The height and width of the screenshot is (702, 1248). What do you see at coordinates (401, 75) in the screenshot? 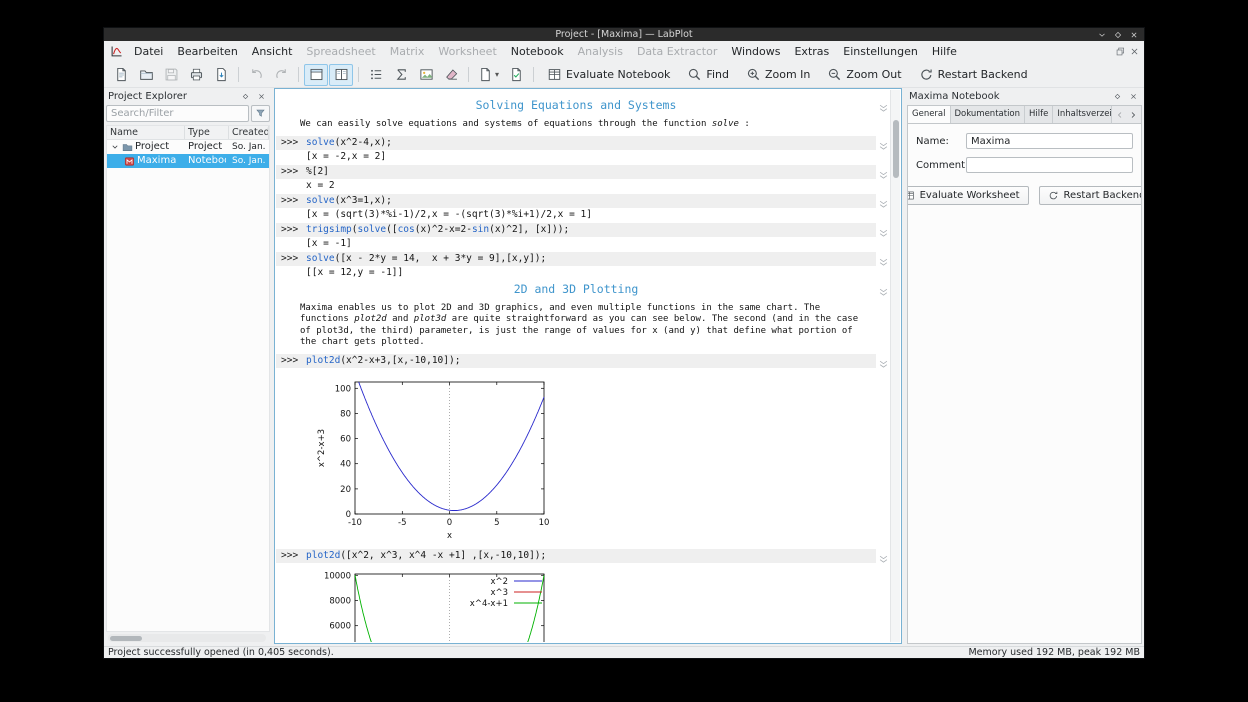
I see `toolbar-sigma-button` at bounding box center [401, 75].